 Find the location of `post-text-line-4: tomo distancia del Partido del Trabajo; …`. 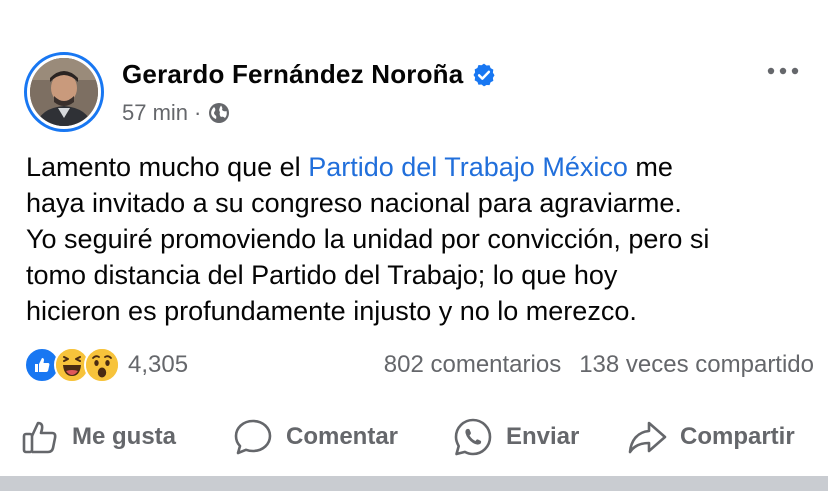

post-text-line-4: tomo distancia del Partido del Trabajo; … is located at coordinates (322, 275).